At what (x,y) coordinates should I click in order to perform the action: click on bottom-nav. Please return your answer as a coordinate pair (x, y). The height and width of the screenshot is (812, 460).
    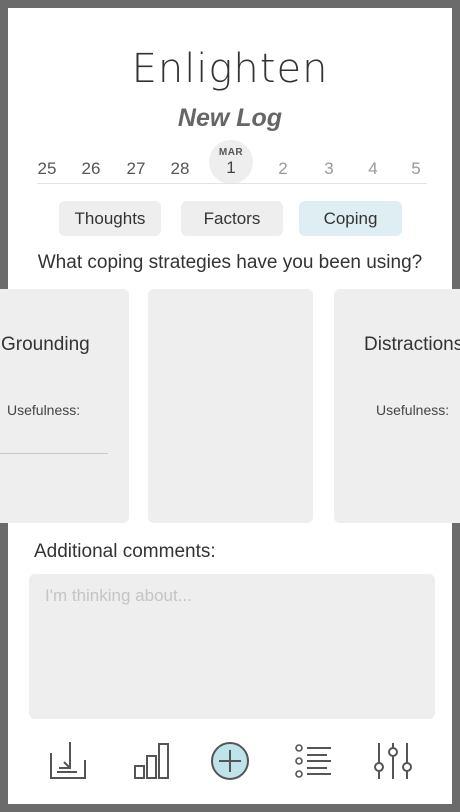
    Looking at the image, I should click on (230, 761).